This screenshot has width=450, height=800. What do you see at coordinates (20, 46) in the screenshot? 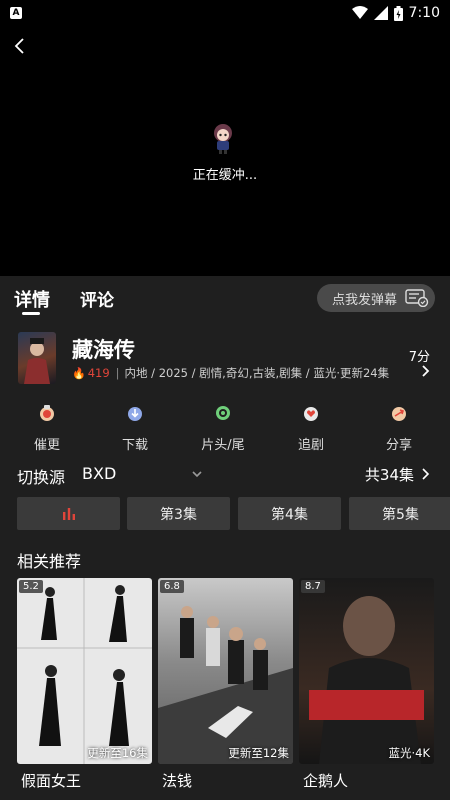
I see `back-arrow-icon` at bounding box center [20, 46].